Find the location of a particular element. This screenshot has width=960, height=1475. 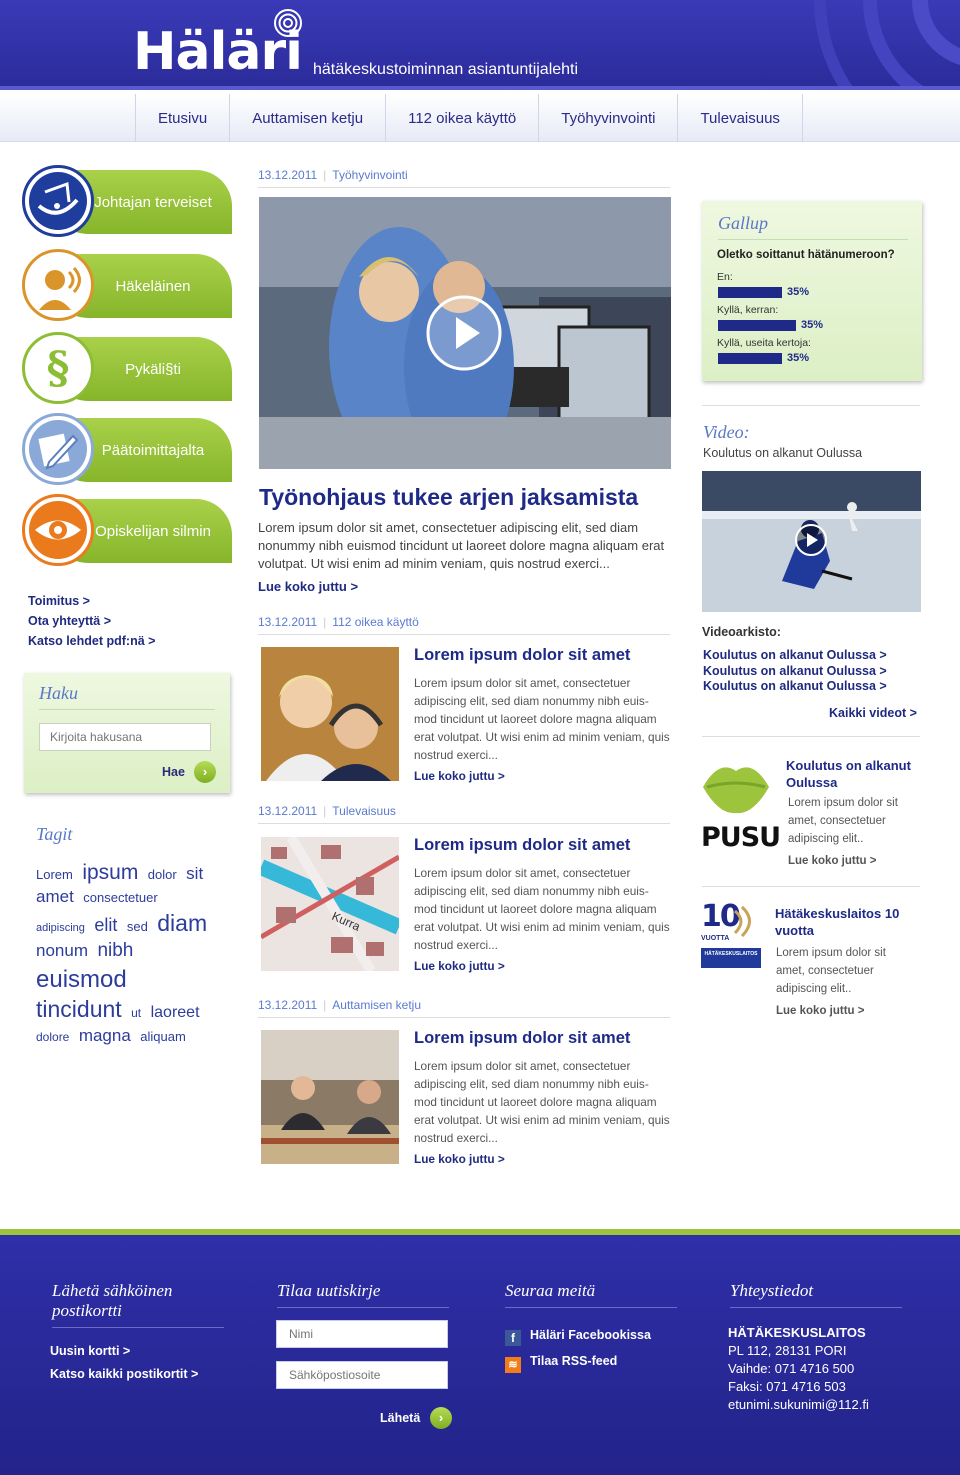

latest-postcard-link: Uusin kortti > is located at coordinates (137, 1351).